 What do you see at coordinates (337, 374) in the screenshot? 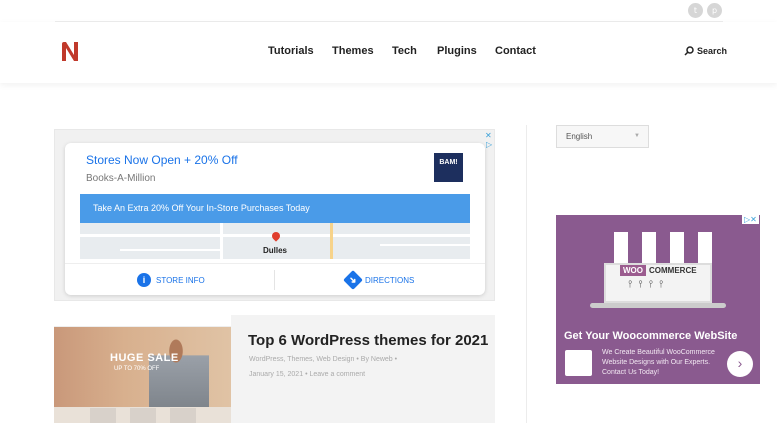
I see `post-comment-link: Leave a comment` at bounding box center [337, 374].